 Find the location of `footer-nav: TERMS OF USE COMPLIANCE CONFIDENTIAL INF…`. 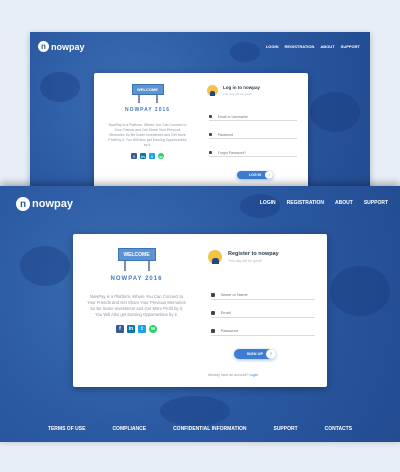

footer-nav: TERMS OF USE COMPLIANCE CONFIDENTIAL INF… is located at coordinates (200, 429).